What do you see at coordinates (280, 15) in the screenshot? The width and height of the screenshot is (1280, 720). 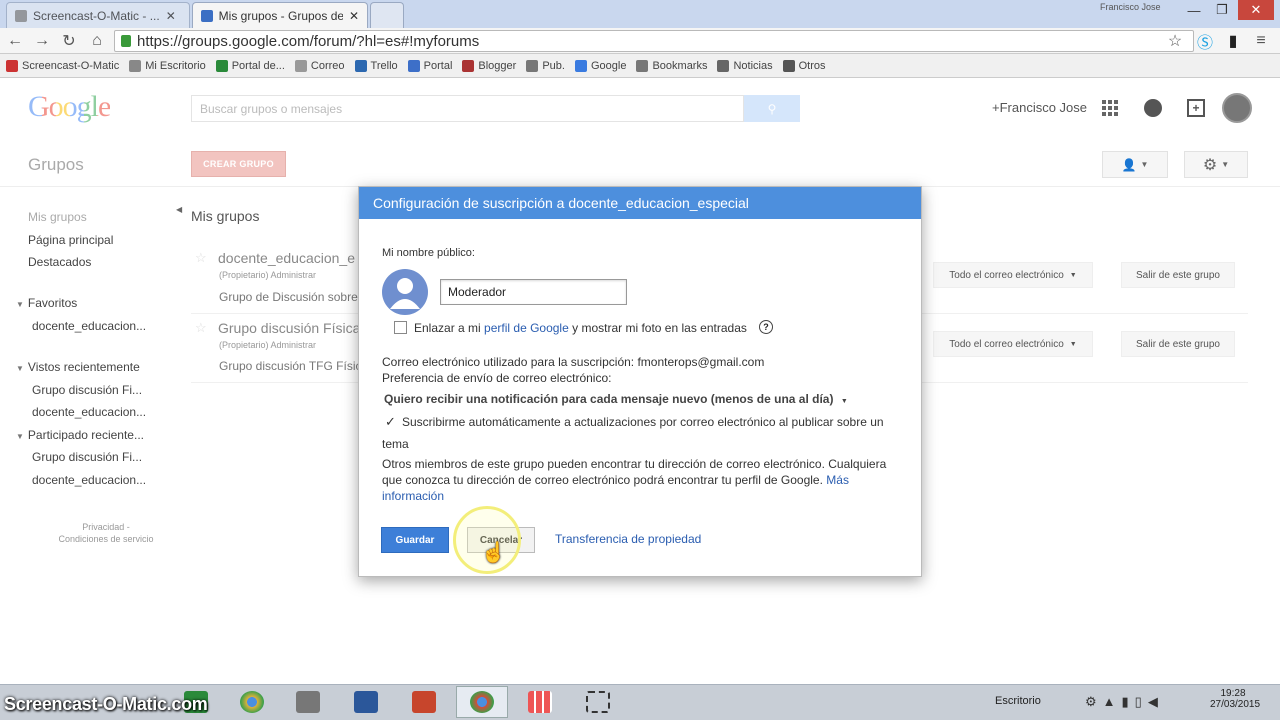 I see `tab-mis-grupos: Mis grupos - Grupos de G ✕` at bounding box center [280, 15].